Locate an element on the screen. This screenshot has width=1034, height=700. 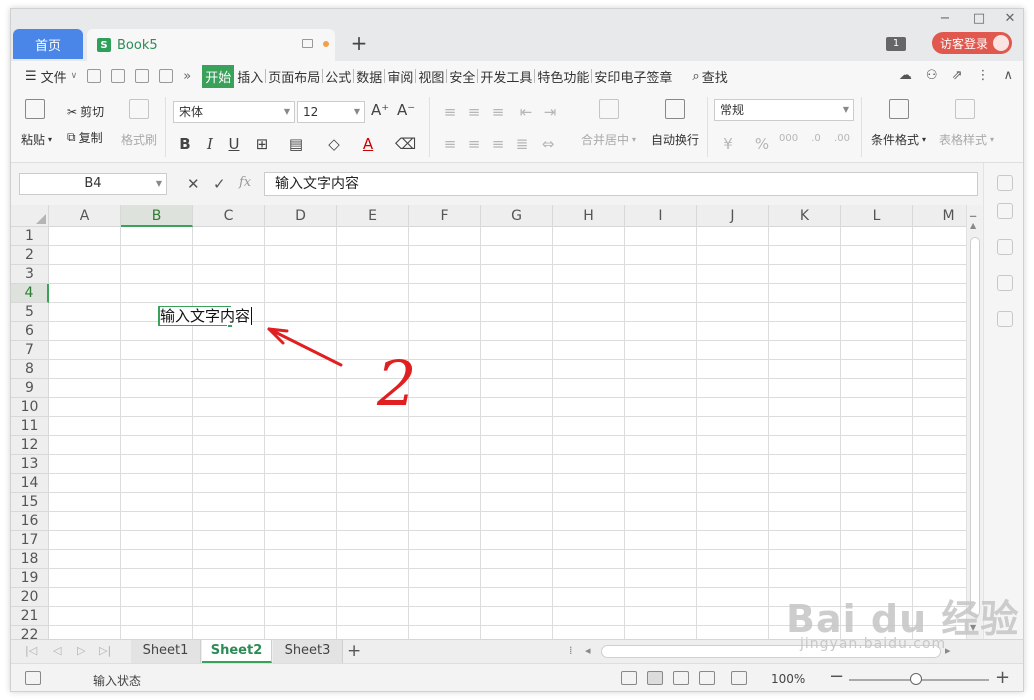
tab-document: S Book5 is located at coordinates (211, 45).